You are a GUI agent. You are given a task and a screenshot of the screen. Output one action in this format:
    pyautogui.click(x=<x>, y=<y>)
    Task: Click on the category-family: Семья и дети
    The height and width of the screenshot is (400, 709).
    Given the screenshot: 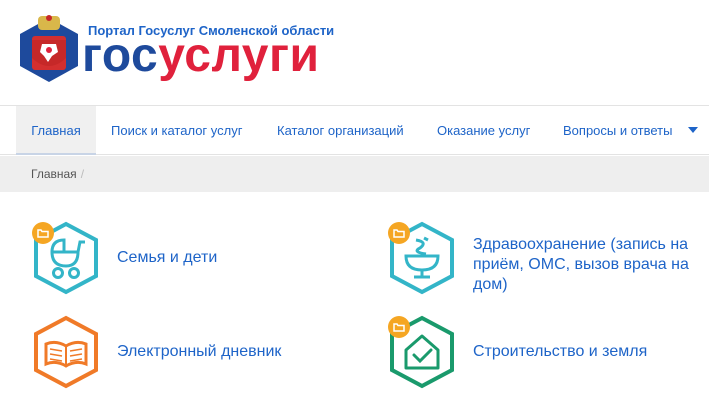 What is the action you would take?
    pyautogui.click(x=195, y=260)
    